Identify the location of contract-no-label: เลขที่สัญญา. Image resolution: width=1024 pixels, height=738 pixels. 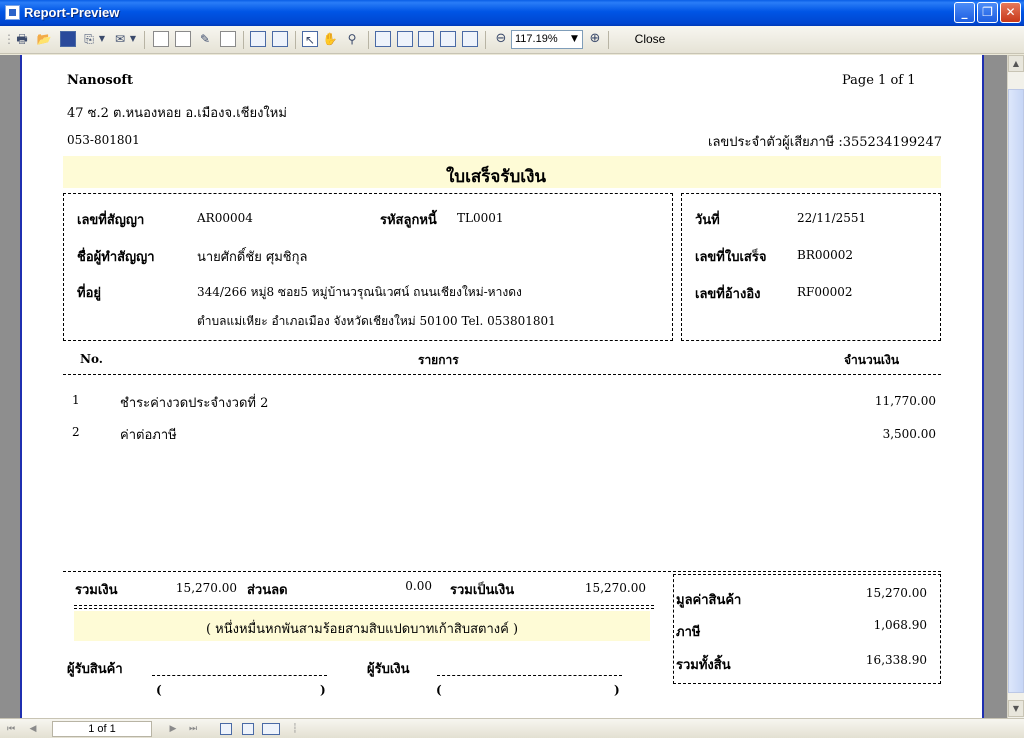
(111, 220).